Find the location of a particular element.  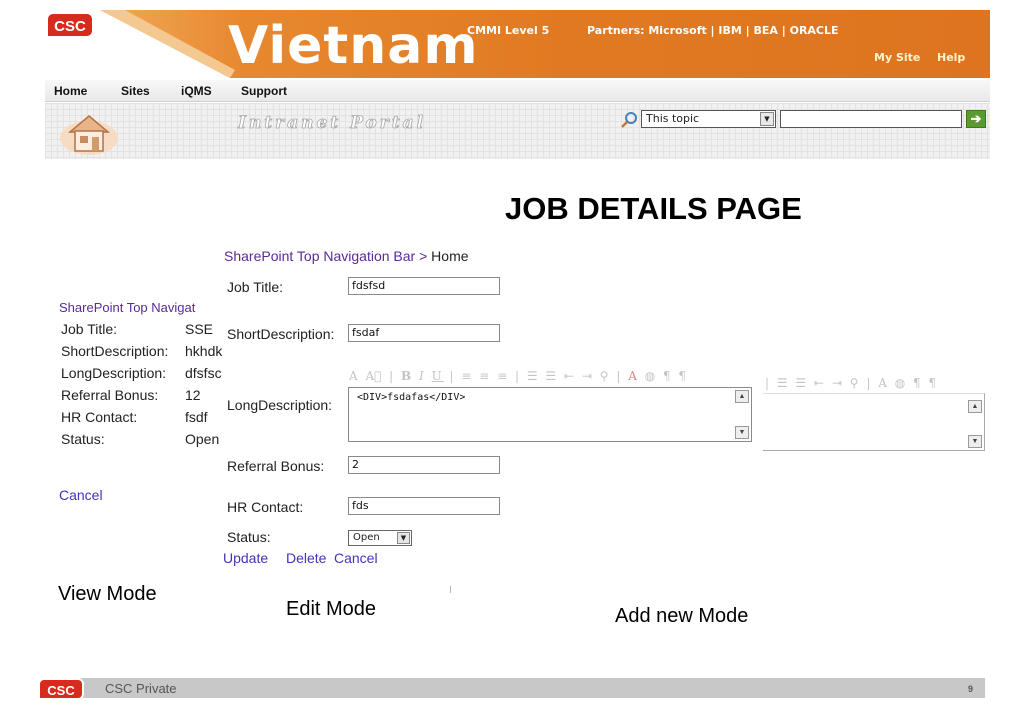

job-title-input: fdsfsd is located at coordinates (424, 286).